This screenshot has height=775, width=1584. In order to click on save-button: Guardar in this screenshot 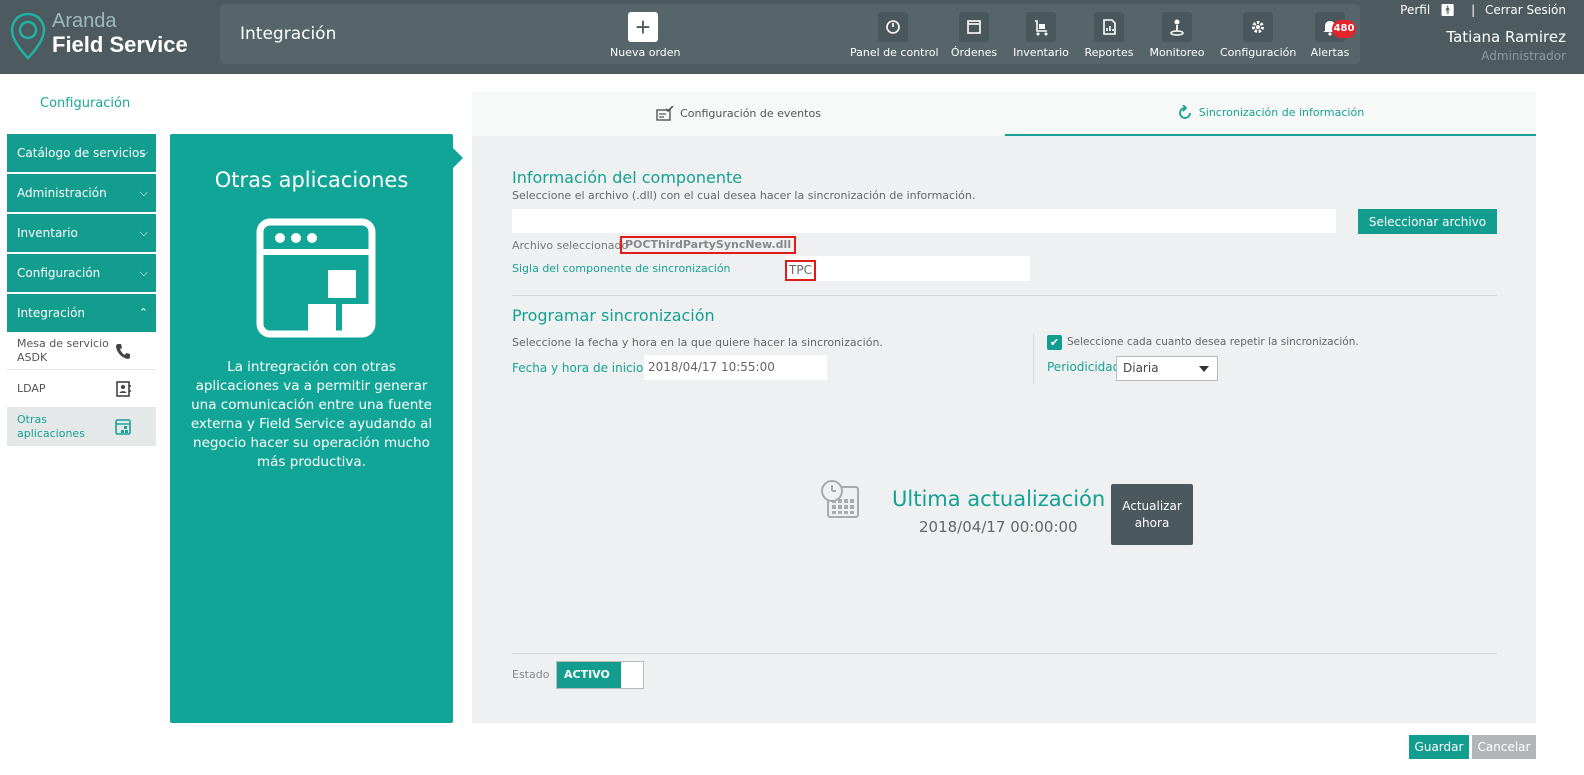, I will do `click(1439, 747)`.